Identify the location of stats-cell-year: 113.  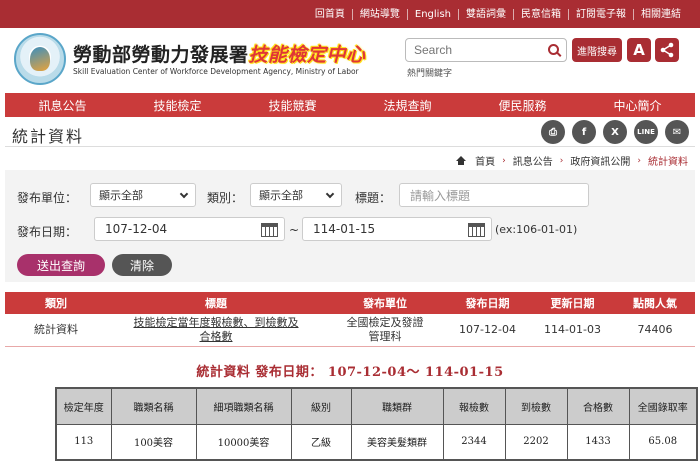
(83, 442).